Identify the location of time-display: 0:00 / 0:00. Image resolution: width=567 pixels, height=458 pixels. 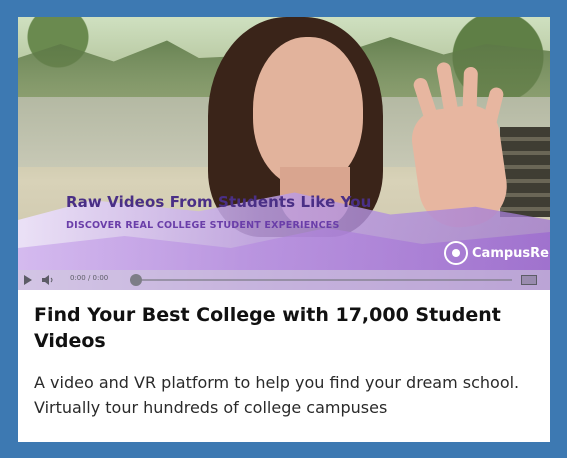
(89, 278).